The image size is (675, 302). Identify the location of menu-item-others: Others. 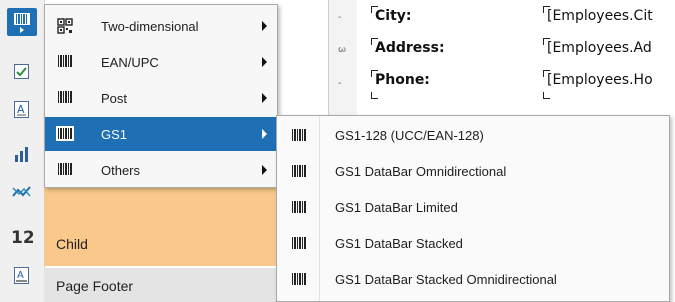
(161, 170).